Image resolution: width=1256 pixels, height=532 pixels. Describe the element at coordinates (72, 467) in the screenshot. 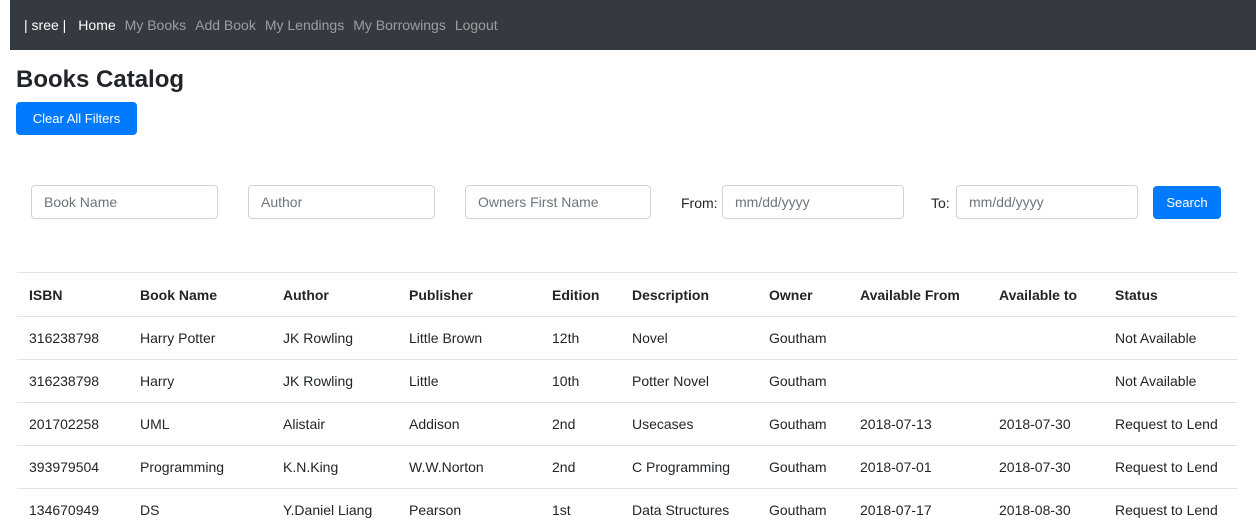

I see `cell-isbn: 393979504` at that location.